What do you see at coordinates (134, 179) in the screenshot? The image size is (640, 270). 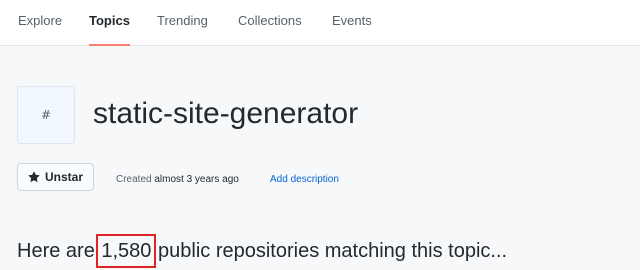 I see `created-prefix: Created` at bounding box center [134, 179].